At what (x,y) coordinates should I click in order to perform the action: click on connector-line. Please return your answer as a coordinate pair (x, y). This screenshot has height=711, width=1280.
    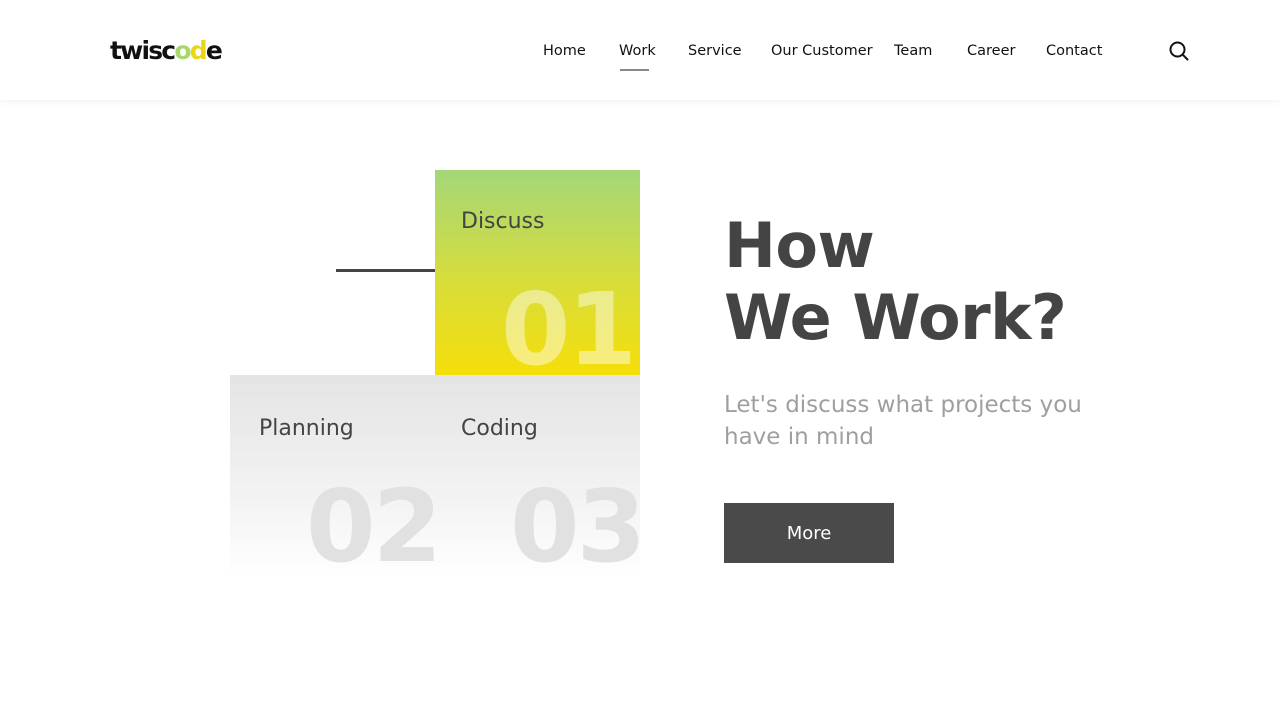
    Looking at the image, I should click on (386, 270).